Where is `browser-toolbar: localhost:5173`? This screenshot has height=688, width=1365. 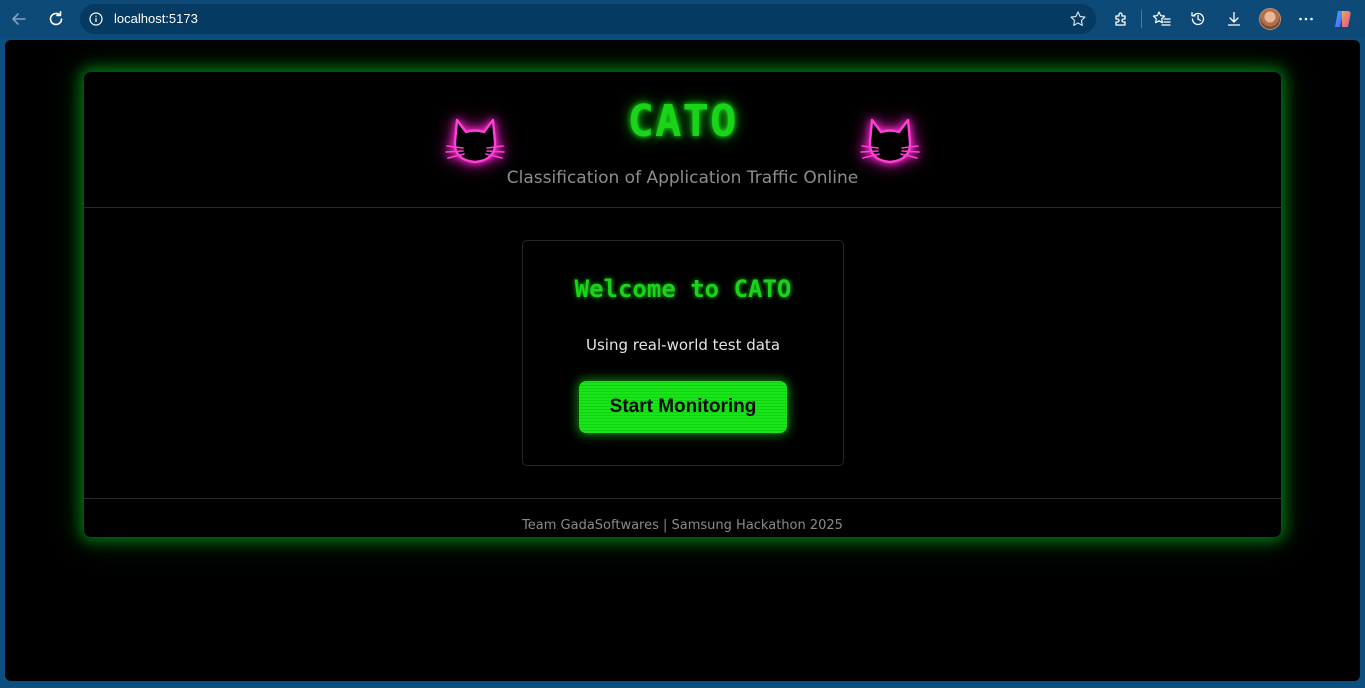 browser-toolbar: localhost:5173 is located at coordinates (682, 19).